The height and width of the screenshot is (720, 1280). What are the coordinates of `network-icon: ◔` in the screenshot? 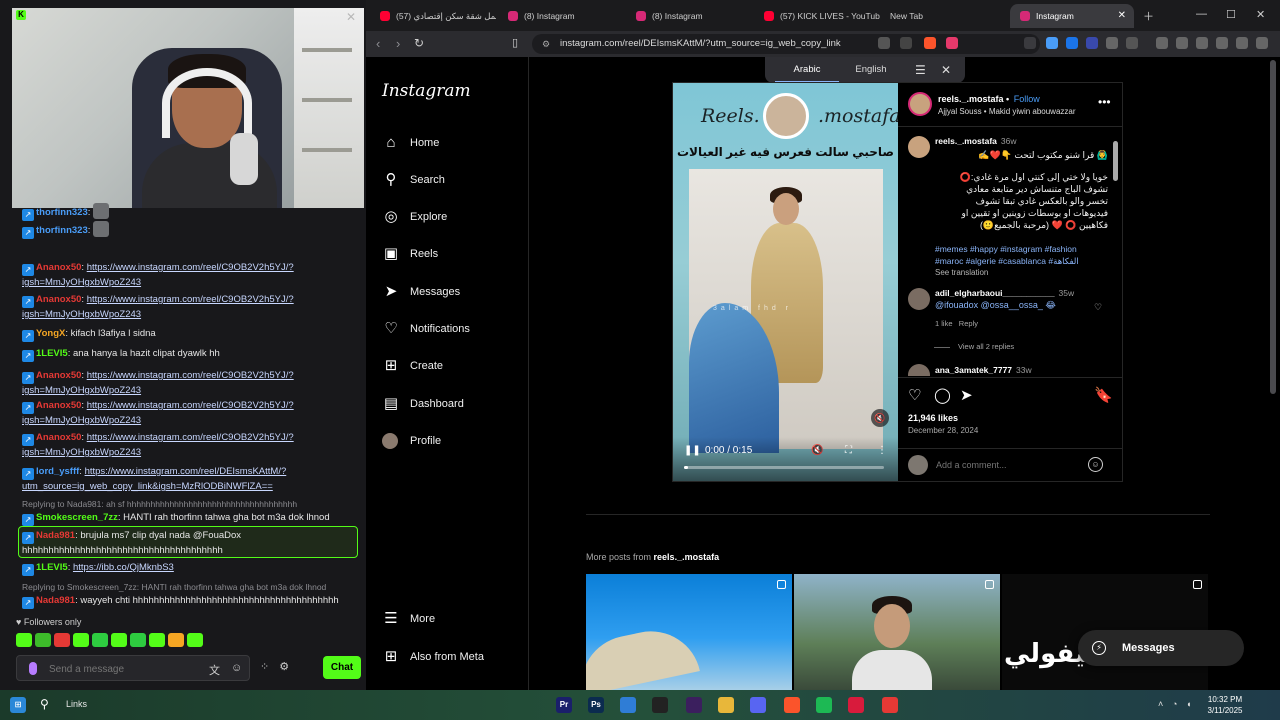 It's located at (1174, 704).